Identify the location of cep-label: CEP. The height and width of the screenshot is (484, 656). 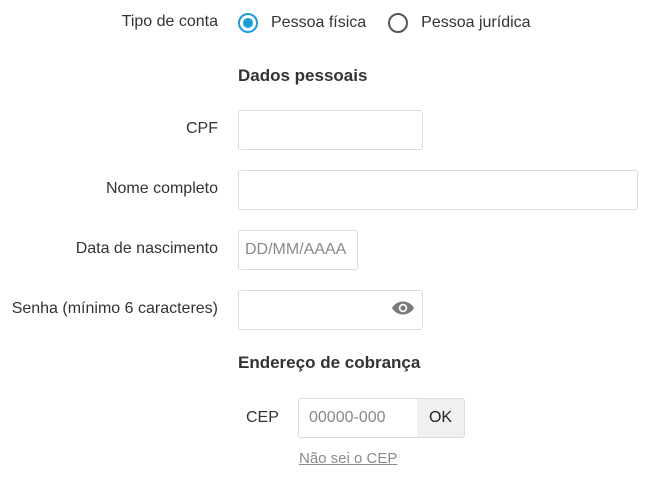
(262, 417).